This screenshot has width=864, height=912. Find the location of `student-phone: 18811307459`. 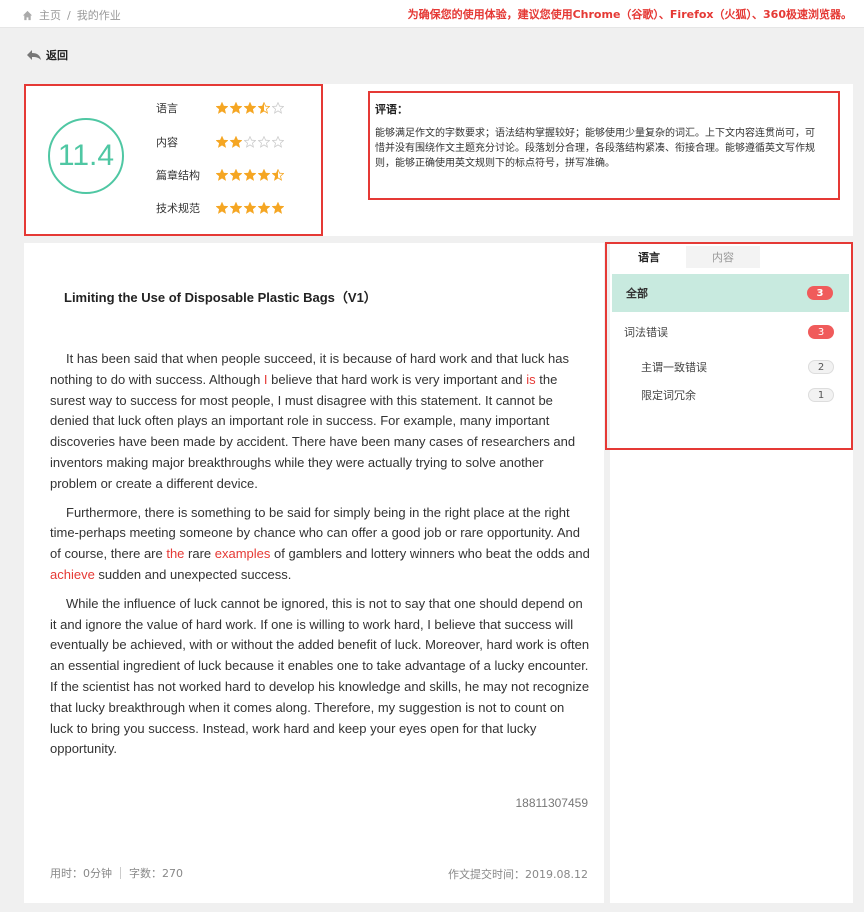

student-phone: 18811307459 is located at coordinates (551, 803).